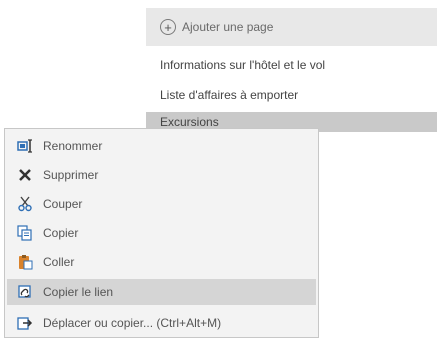 The image size is (437, 338). Describe the element at coordinates (161, 146) in the screenshot. I see `menu-item-rename: Renommer` at that location.